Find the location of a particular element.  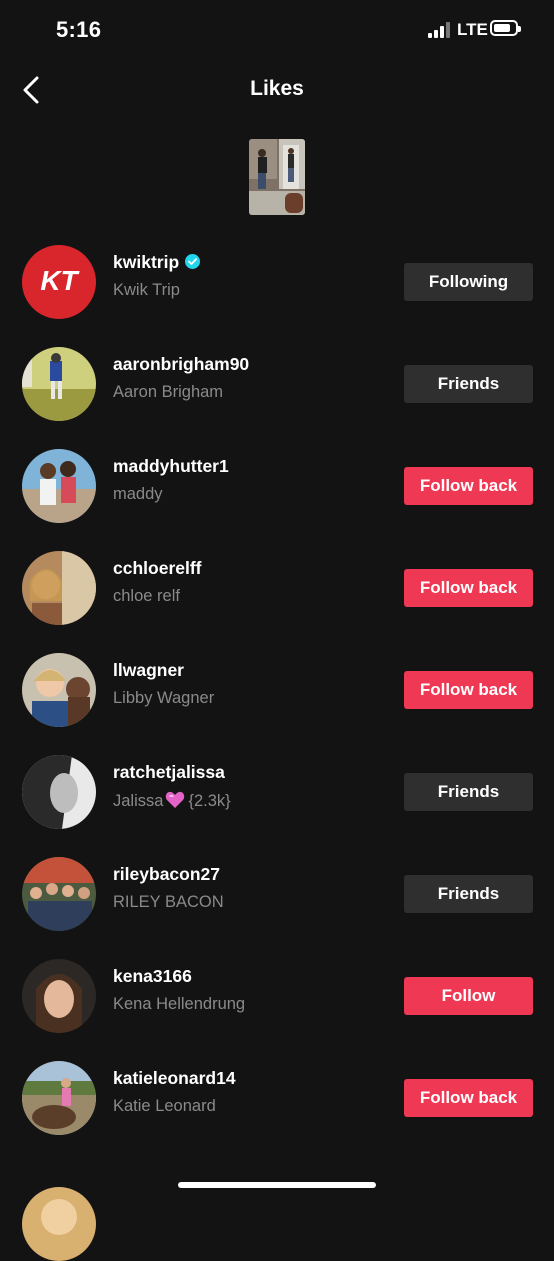

page-title: Likes is located at coordinates (277, 88).